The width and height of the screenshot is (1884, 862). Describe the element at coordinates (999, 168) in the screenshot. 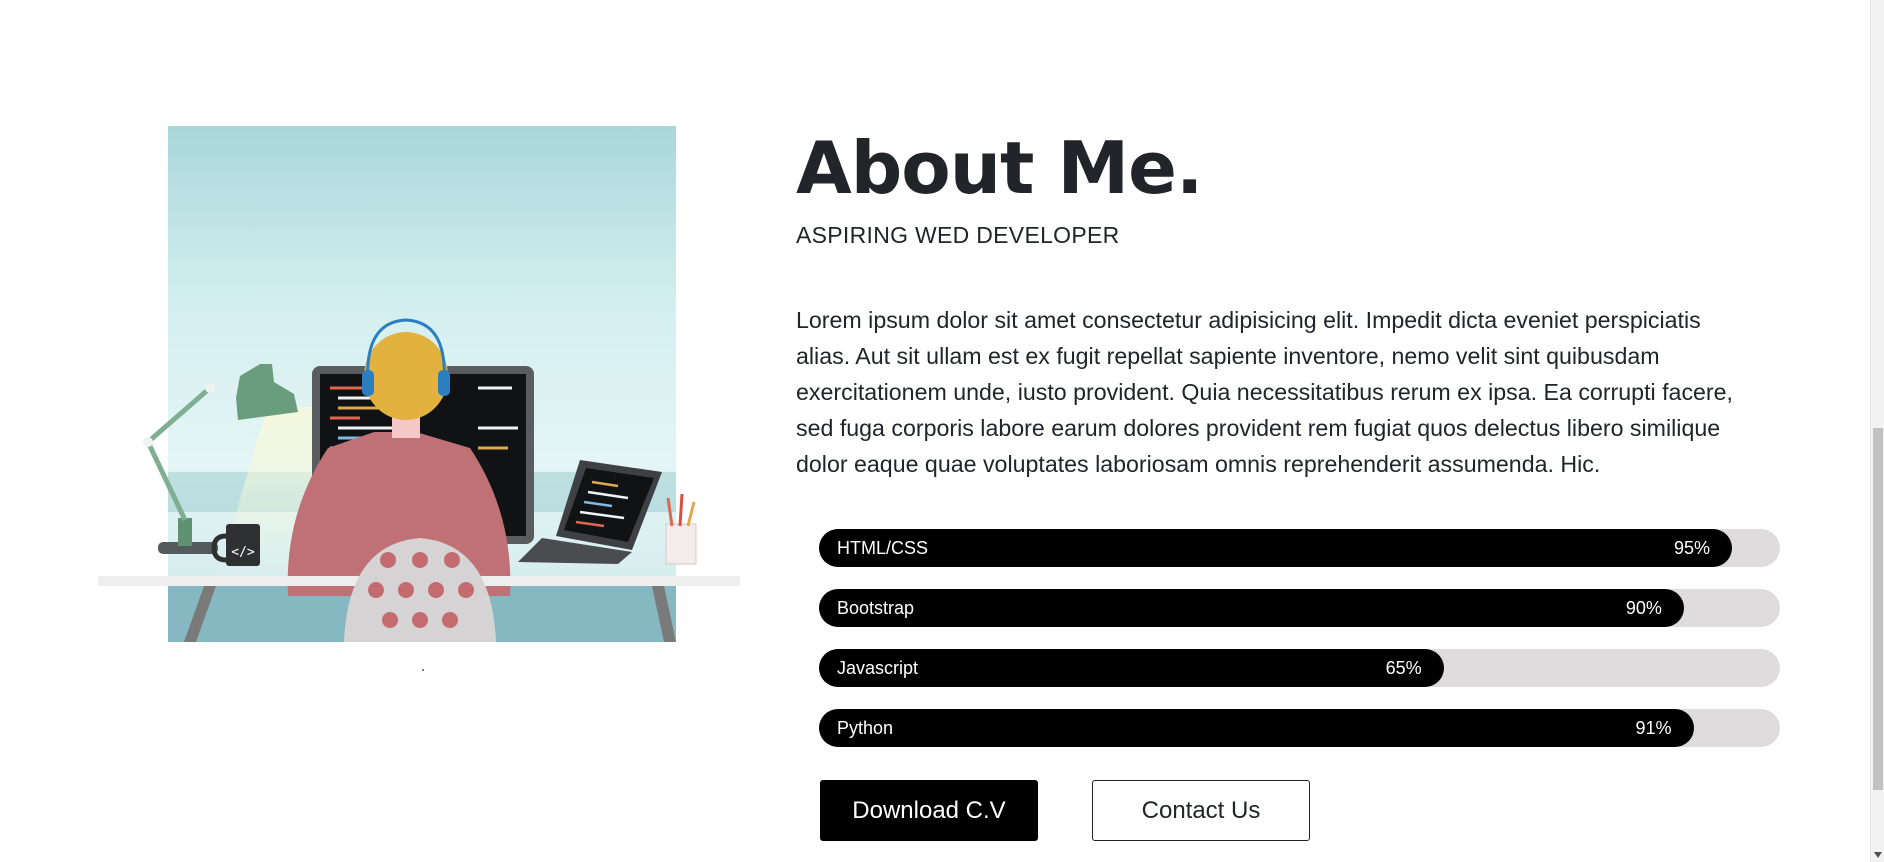

I see `page-title: About Me.` at that location.